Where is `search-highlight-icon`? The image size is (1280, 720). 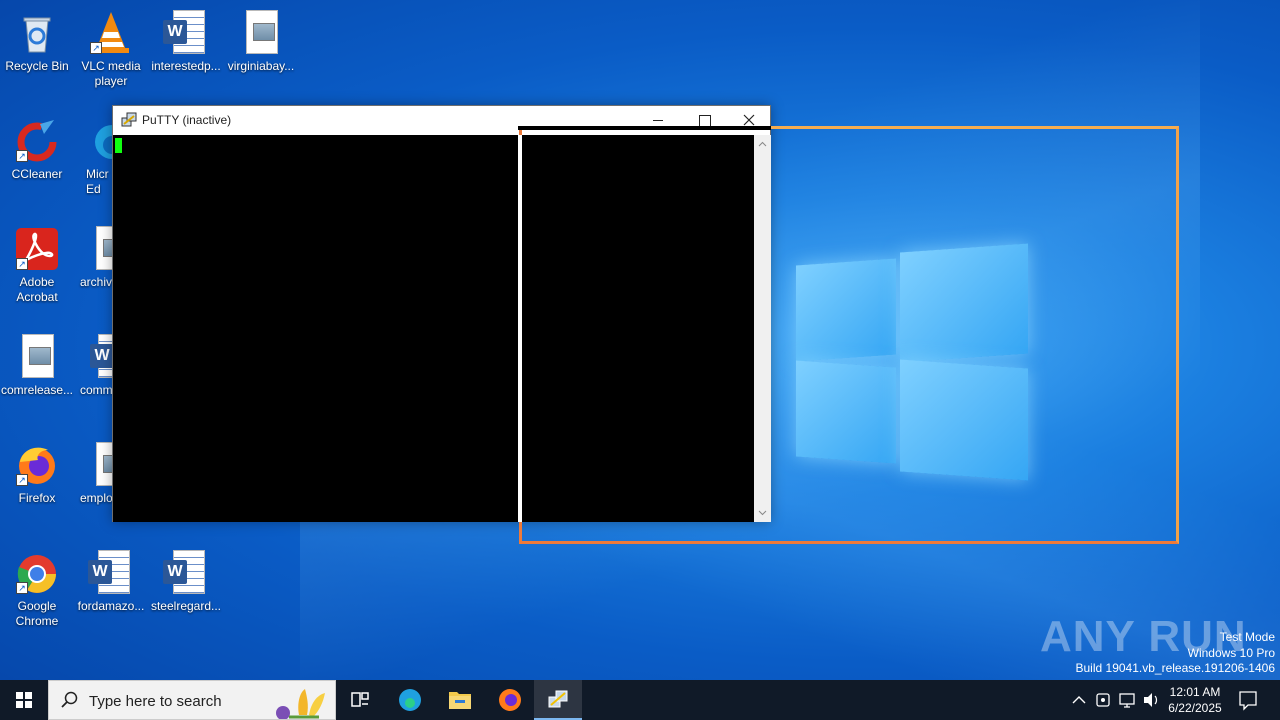 search-highlight-icon is located at coordinates (300, 704).